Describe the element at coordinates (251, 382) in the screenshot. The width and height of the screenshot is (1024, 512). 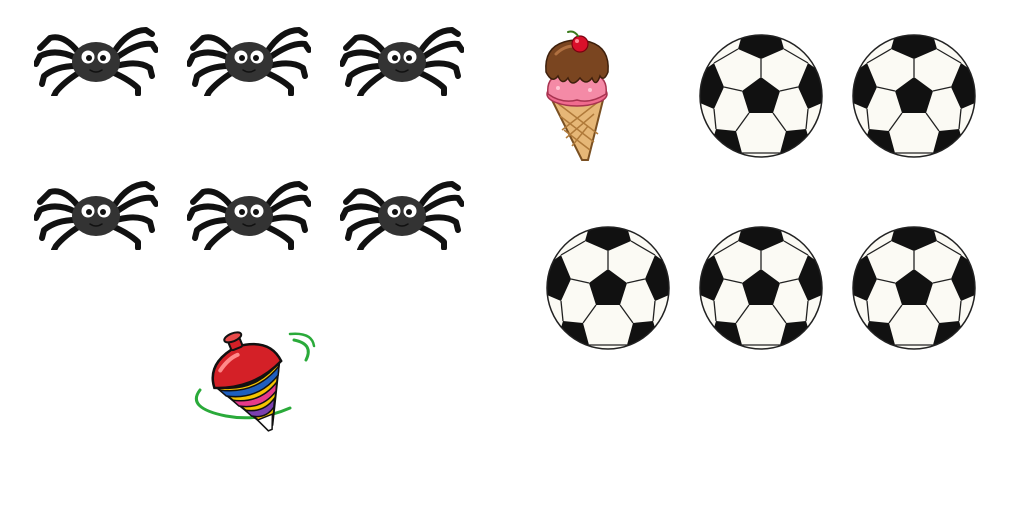
I see `spinning-top-icon` at that location.